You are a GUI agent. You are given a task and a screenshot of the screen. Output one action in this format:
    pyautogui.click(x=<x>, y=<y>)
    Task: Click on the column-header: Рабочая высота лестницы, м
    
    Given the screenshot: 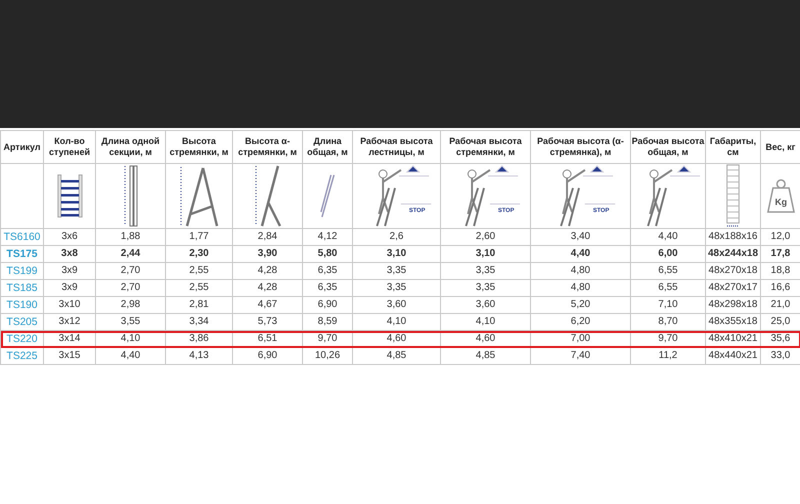 What is the action you would take?
    pyautogui.click(x=396, y=147)
    